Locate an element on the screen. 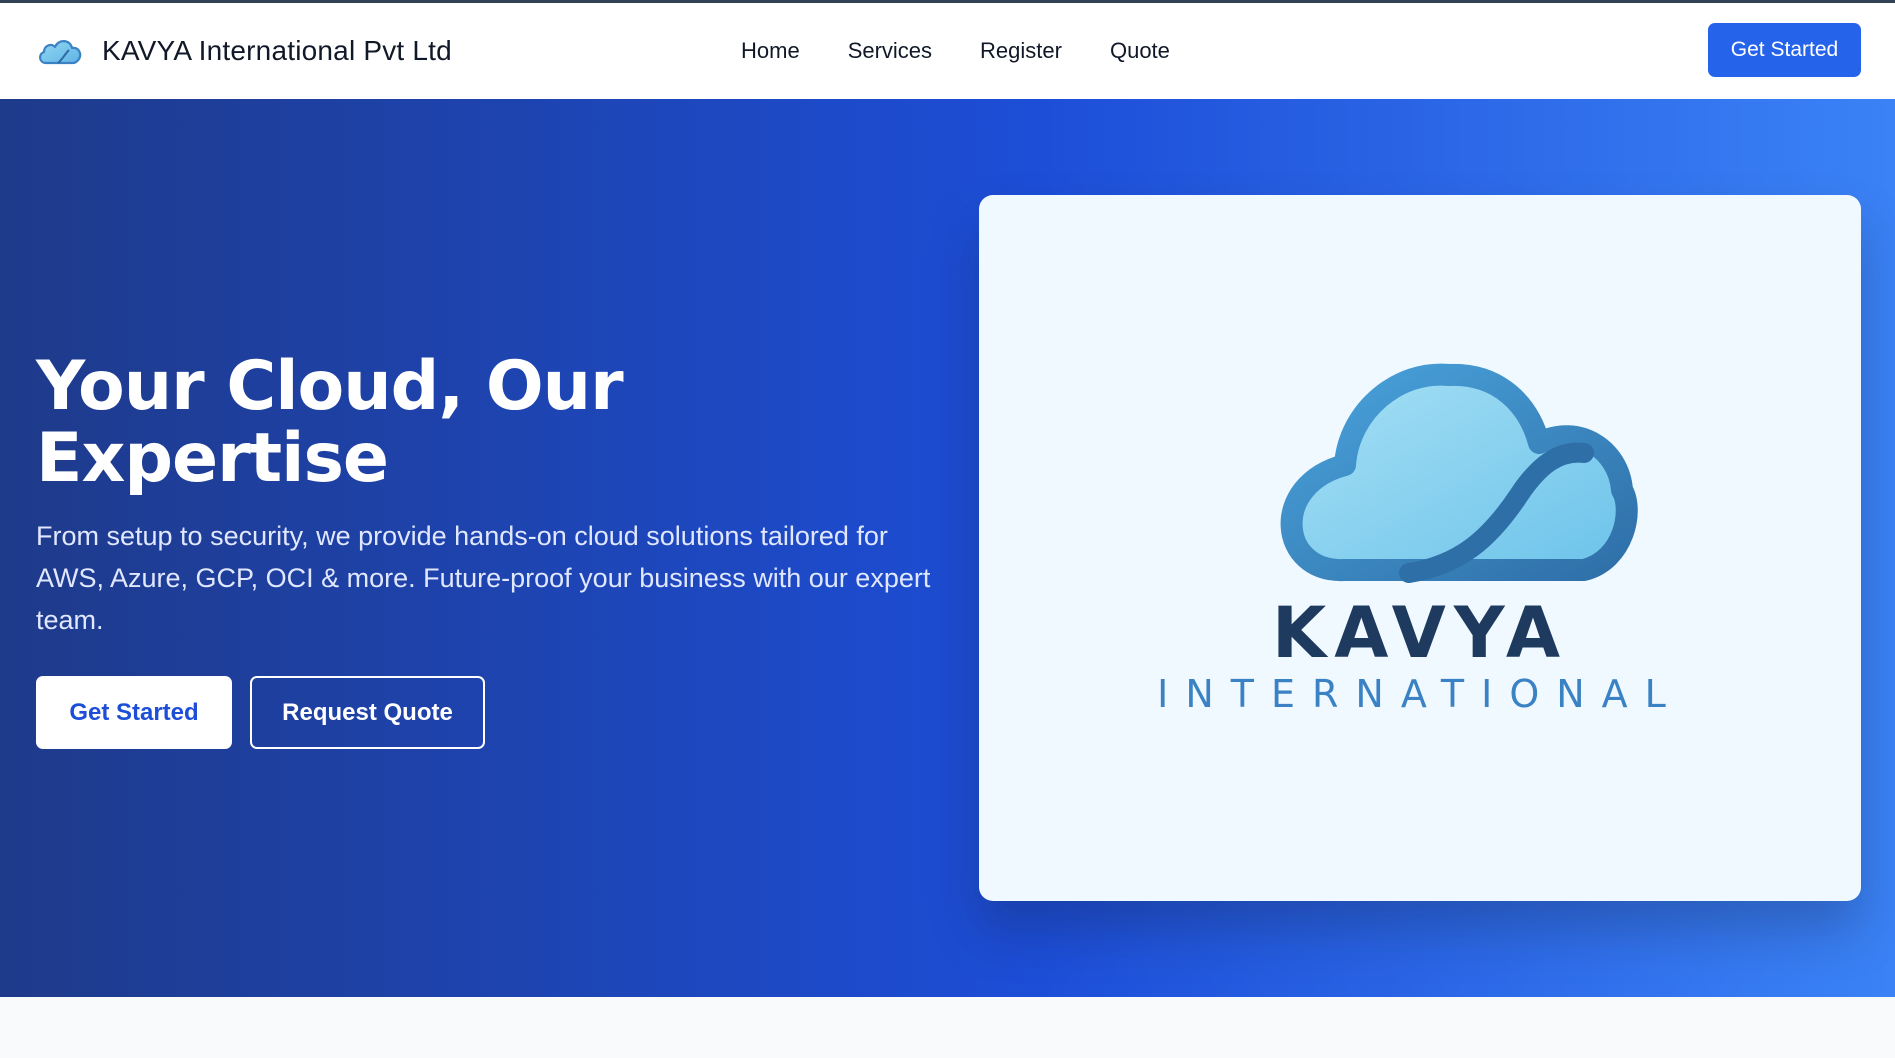  nav-home: Home is located at coordinates (770, 51).